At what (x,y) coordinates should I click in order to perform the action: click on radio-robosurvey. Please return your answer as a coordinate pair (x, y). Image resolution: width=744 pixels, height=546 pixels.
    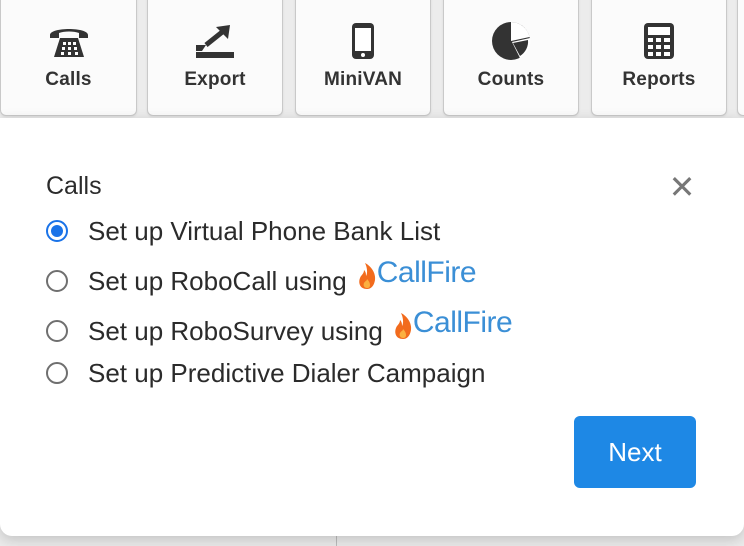
    Looking at the image, I should click on (57, 331).